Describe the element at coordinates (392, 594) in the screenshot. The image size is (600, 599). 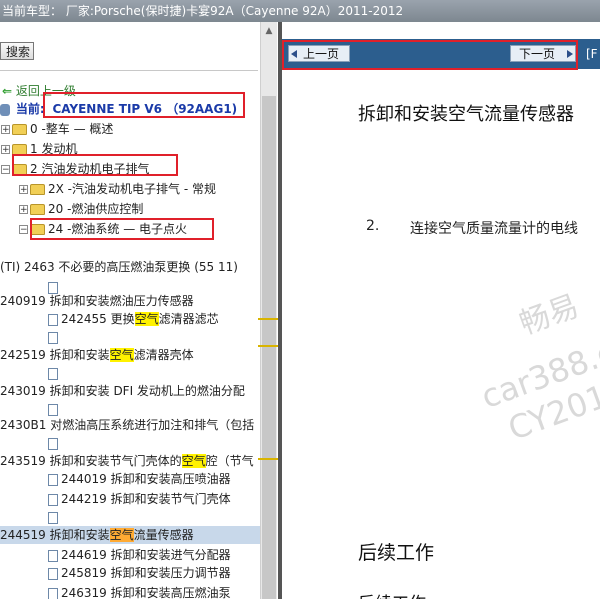
I see `section-subheading: 后续工作` at that location.